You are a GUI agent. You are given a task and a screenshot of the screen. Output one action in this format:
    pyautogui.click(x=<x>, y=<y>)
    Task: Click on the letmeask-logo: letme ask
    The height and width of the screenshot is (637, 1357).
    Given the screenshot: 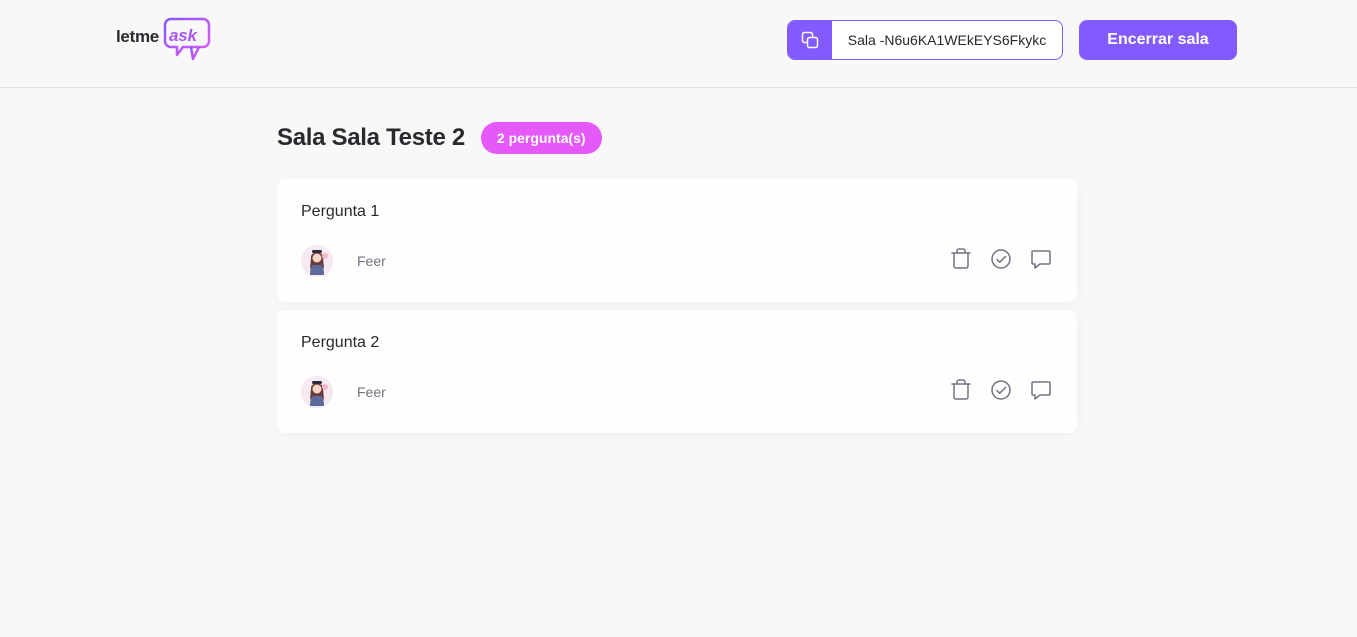 What is the action you would take?
    pyautogui.click(x=164, y=41)
    